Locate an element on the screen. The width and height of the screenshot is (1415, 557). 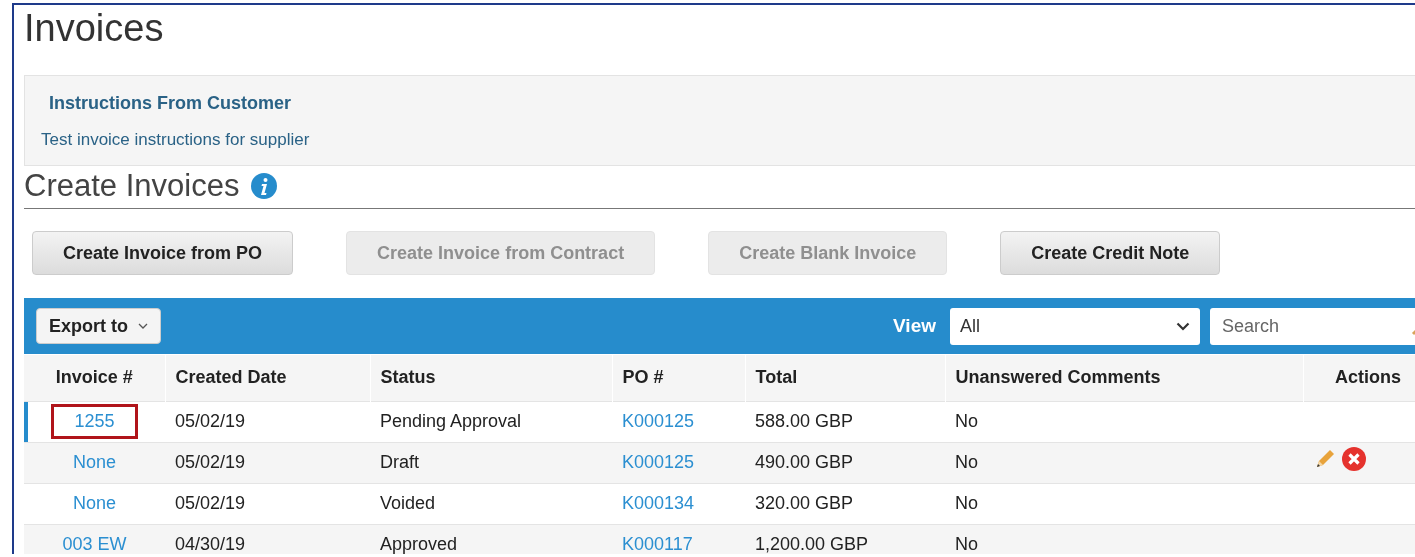
action-button: Create Credit Note is located at coordinates (1110, 253).